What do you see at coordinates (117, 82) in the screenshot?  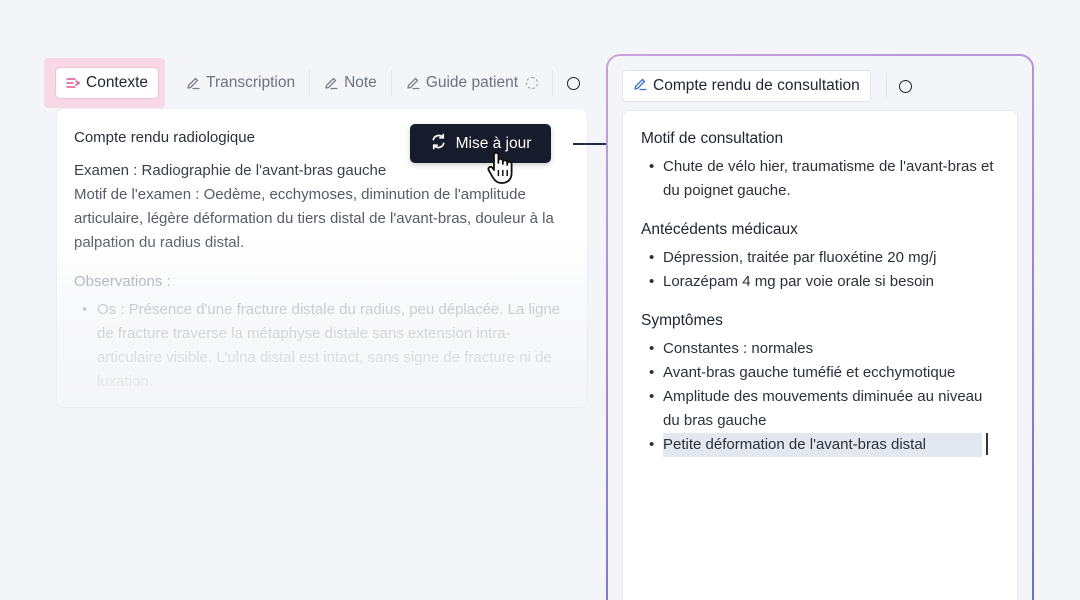 I see `tab-contexte-label: Contexte` at bounding box center [117, 82].